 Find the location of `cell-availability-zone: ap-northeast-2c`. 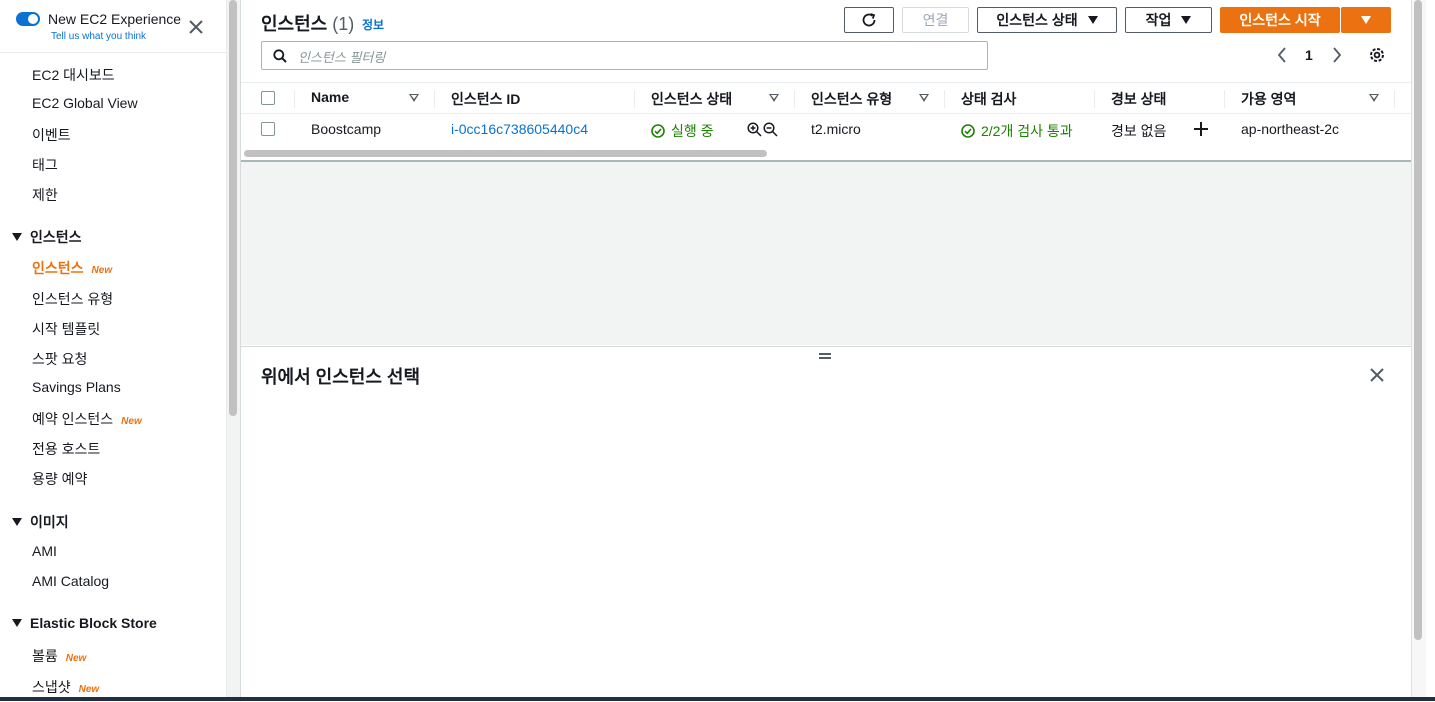

cell-availability-zone: ap-northeast-2c is located at coordinates (1290, 129).